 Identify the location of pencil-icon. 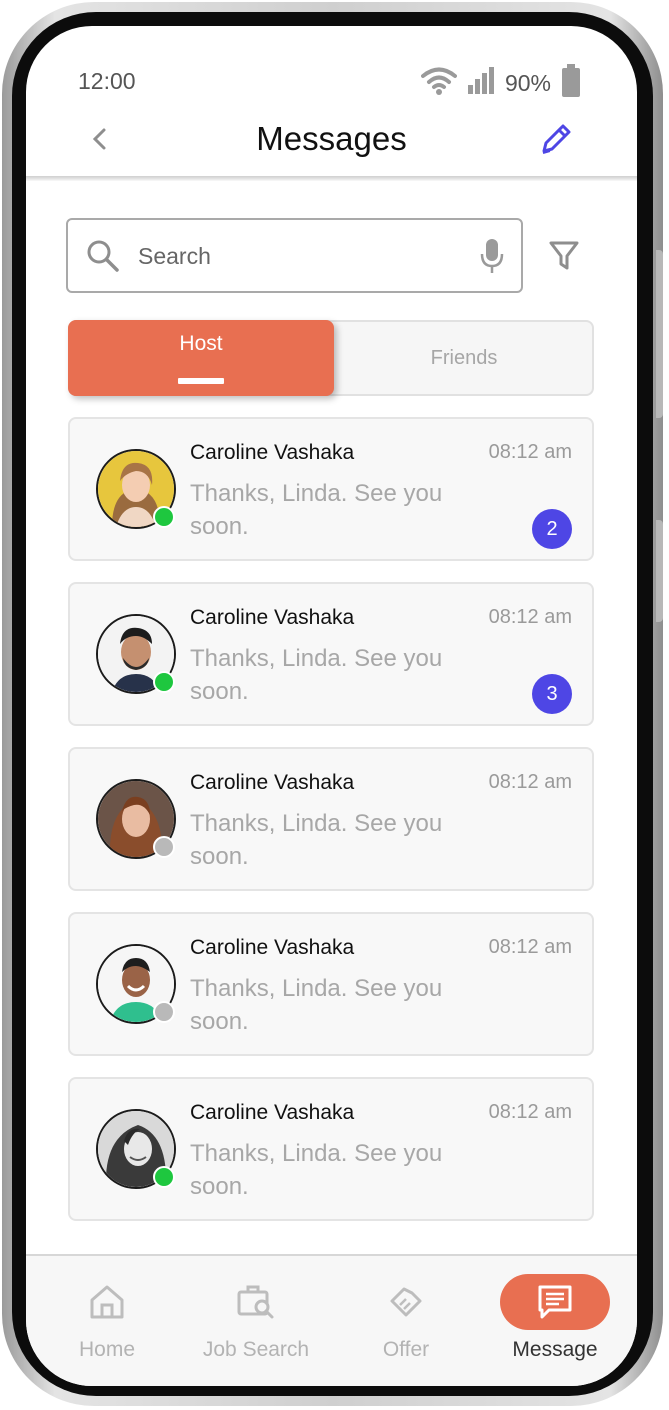
(556, 139).